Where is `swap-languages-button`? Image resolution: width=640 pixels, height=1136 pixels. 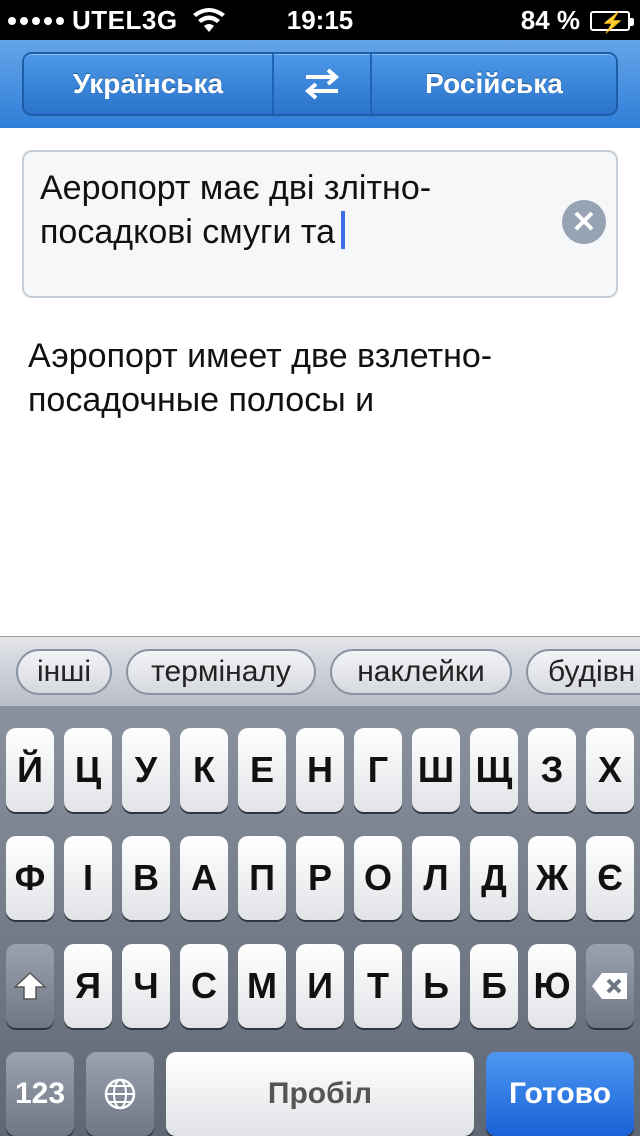 swap-languages-button is located at coordinates (323, 84).